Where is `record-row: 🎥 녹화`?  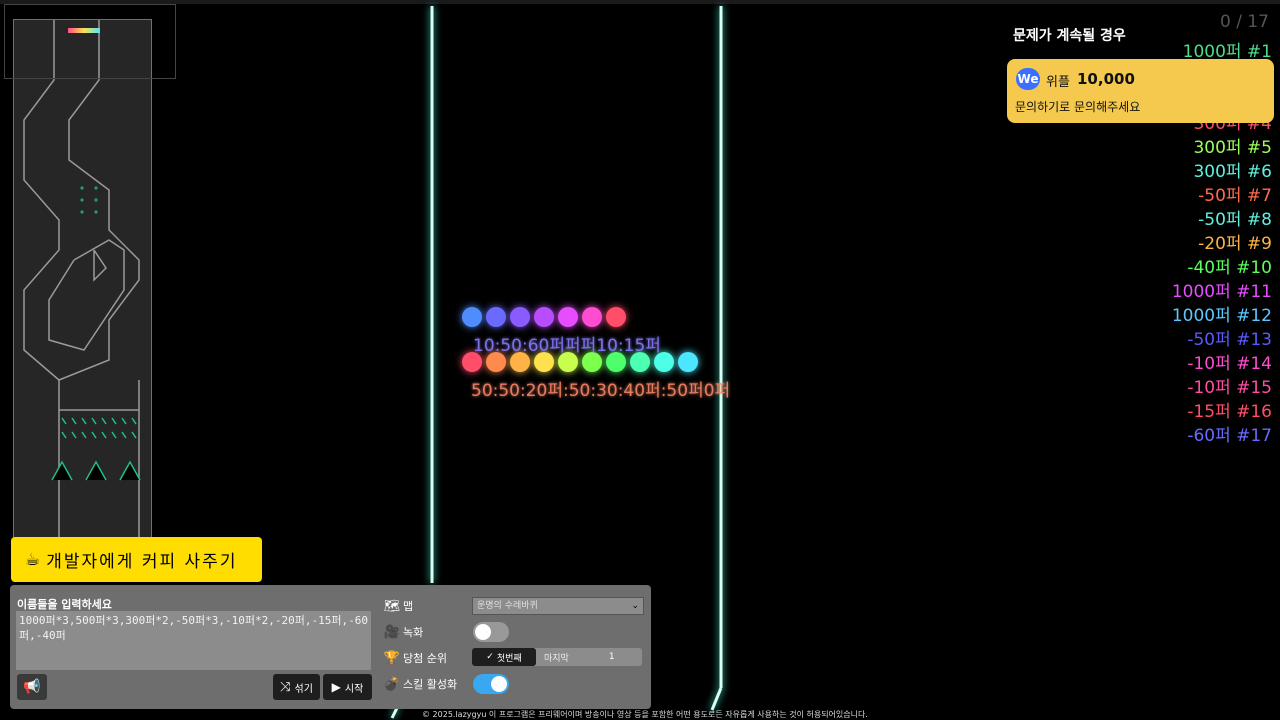 record-row: 🎥 녹화 is located at coordinates (403, 632).